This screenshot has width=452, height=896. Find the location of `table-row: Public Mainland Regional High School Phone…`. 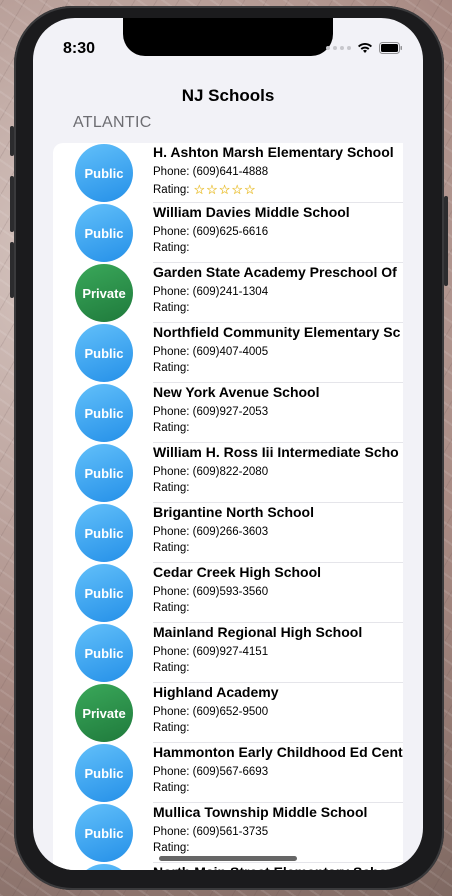

table-row: Public Mainland Regional High School Phone… is located at coordinates (228, 653).